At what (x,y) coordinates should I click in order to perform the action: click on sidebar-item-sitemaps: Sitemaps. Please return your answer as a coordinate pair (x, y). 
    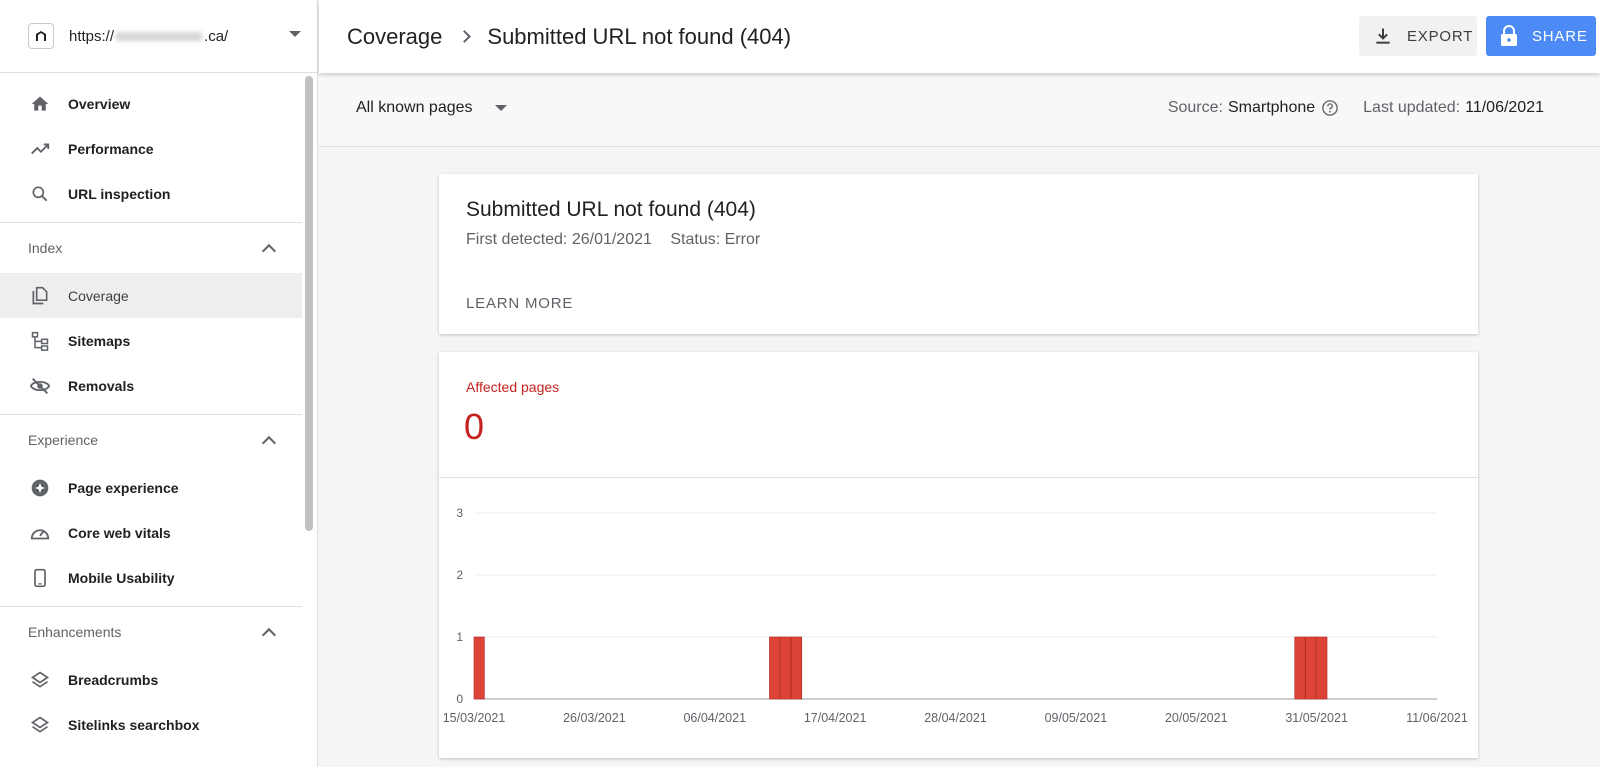
    Looking at the image, I should click on (151, 340).